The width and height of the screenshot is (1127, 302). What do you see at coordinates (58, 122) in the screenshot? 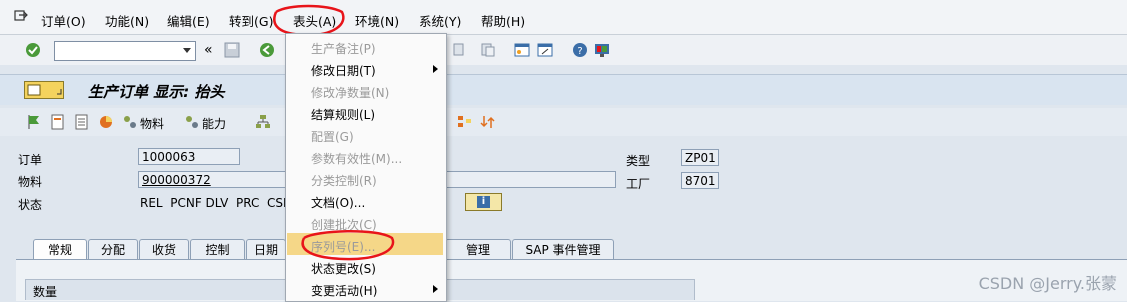
I see `document-icon` at bounding box center [58, 122].